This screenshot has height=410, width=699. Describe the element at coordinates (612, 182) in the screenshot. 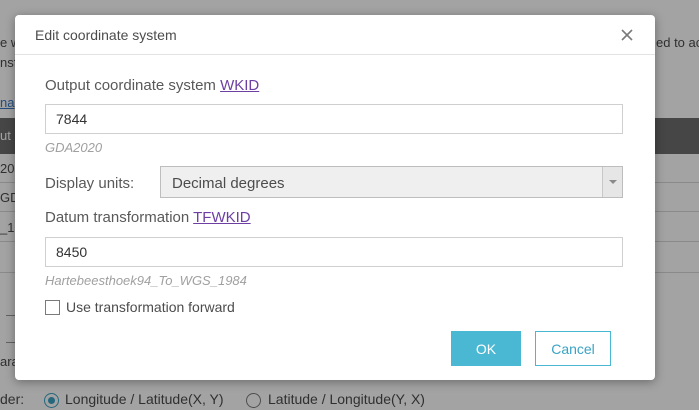

I see `chevron-down-icon` at that location.